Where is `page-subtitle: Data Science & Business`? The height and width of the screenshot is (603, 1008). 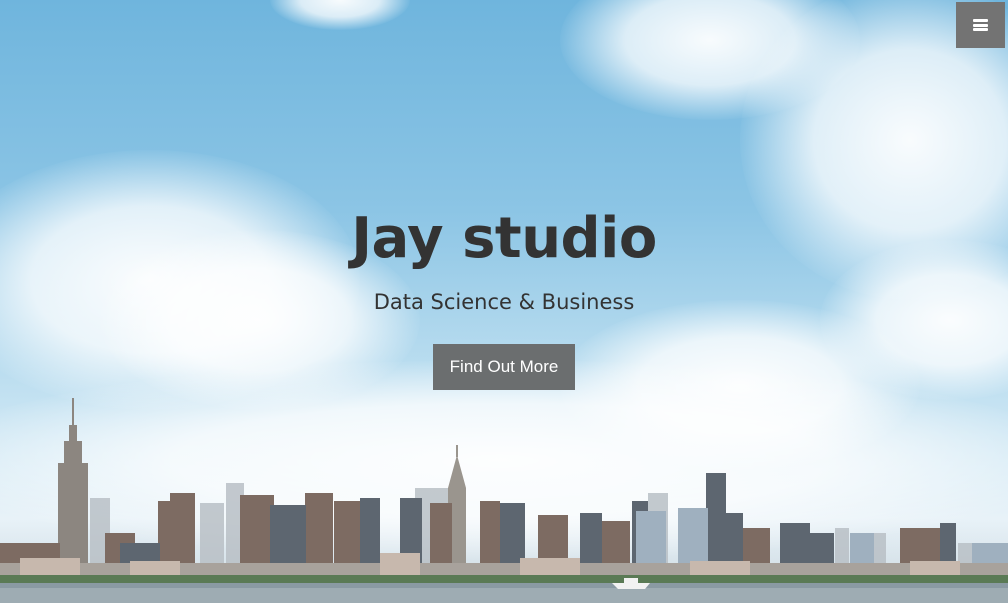
page-subtitle: Data Science & Business is located at coordinates (504, 302).